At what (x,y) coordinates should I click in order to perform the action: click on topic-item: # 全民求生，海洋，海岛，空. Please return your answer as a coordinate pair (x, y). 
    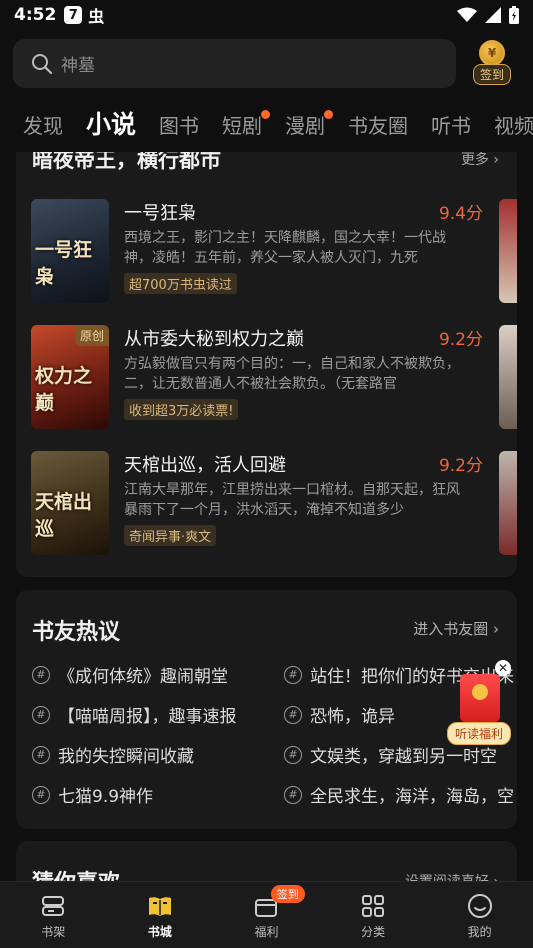
    Looking at the image, I should click on (399, 794).